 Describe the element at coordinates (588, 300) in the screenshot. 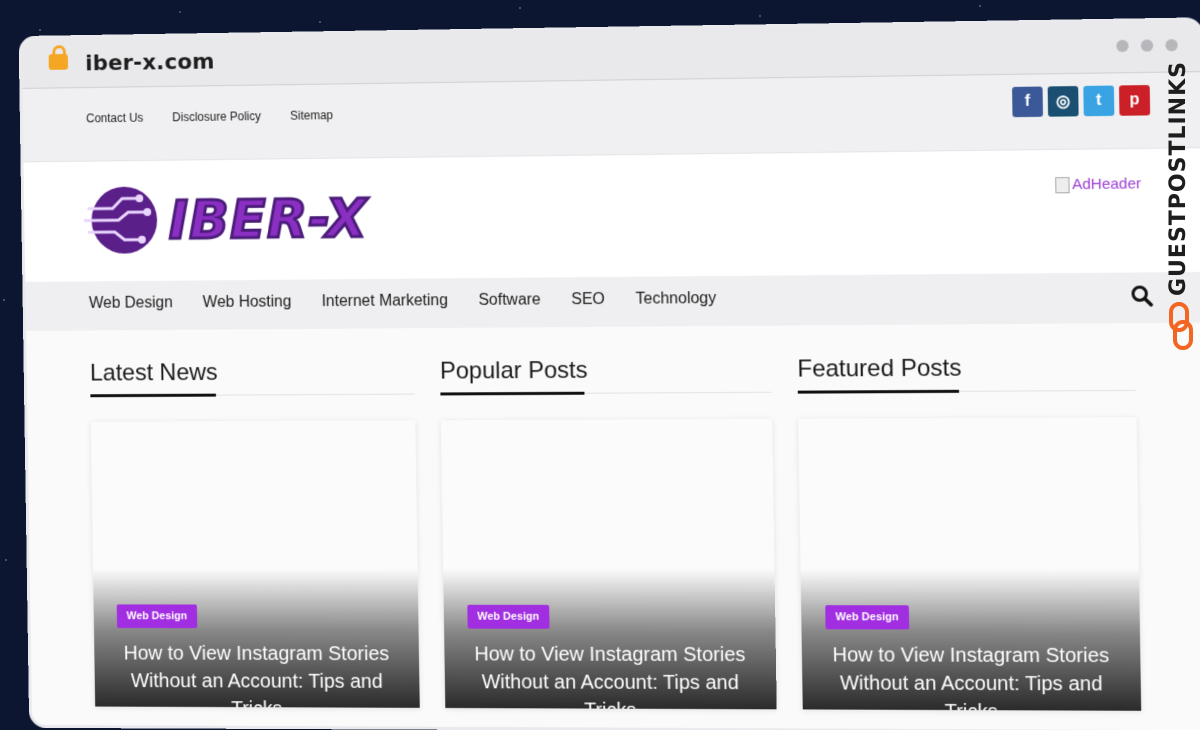

I see `nav-item-seo: SEO` at that location.